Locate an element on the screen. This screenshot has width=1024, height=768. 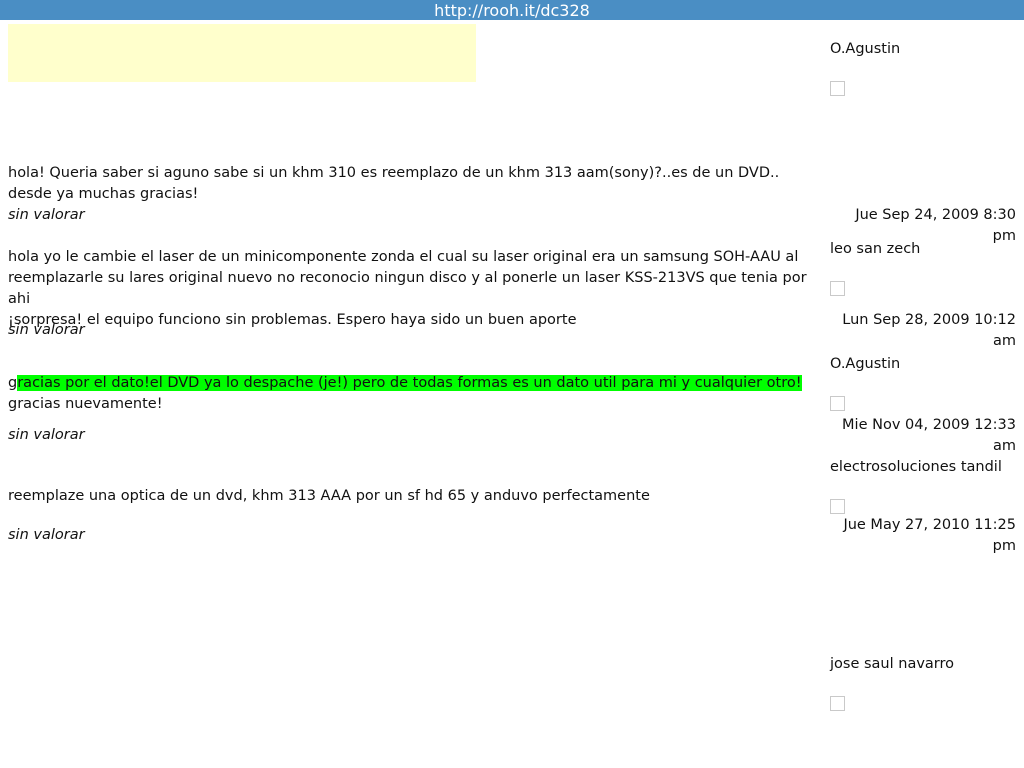
post-date-2: Lun Sep 28, 2009 10:12 am is located at coordinates (923, 331).